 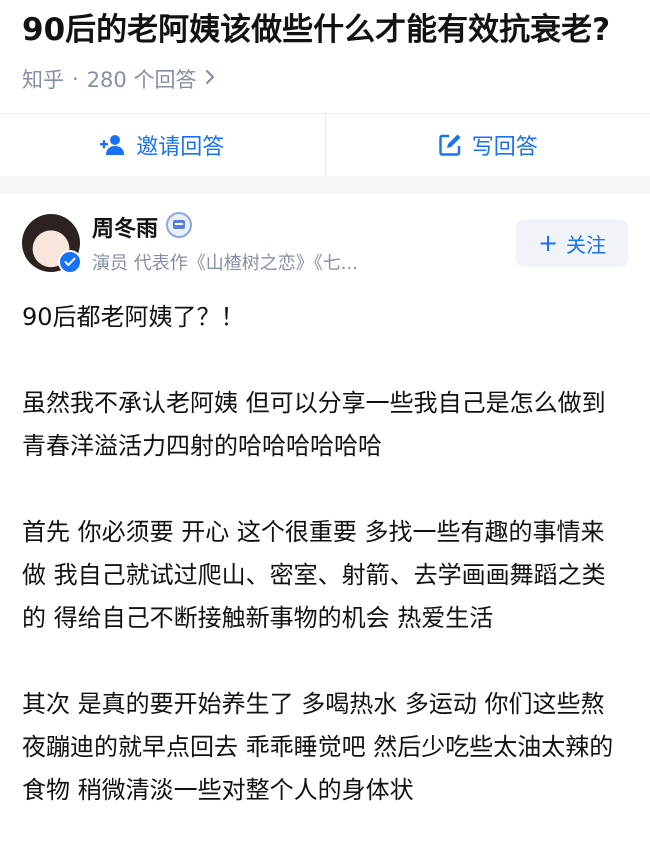 What do you see at coordinates (504, 147) in the screenshot?
I see `write-answer-label: 写回答` at bounding box center [504, 147].